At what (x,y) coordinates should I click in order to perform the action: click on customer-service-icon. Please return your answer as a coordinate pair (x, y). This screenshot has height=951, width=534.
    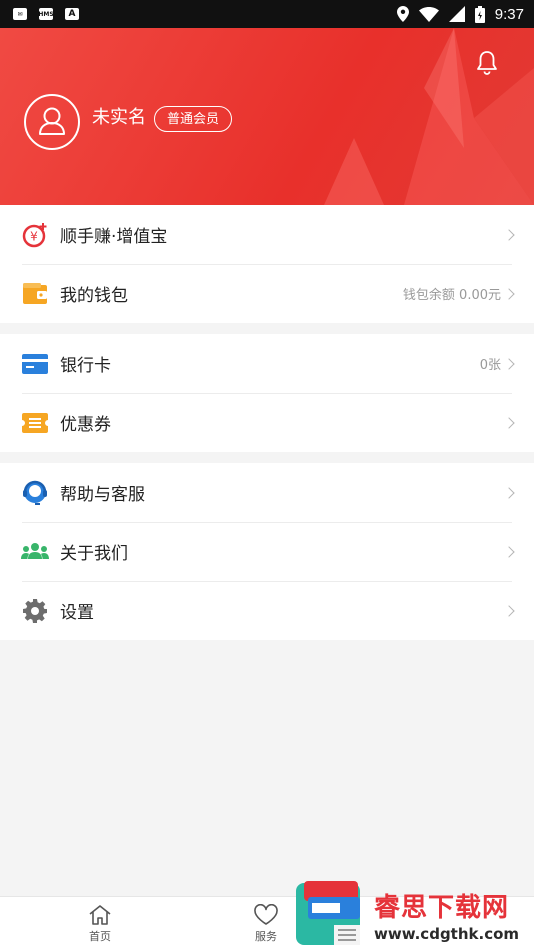
    Looking at the image, I should click on (35, 493).